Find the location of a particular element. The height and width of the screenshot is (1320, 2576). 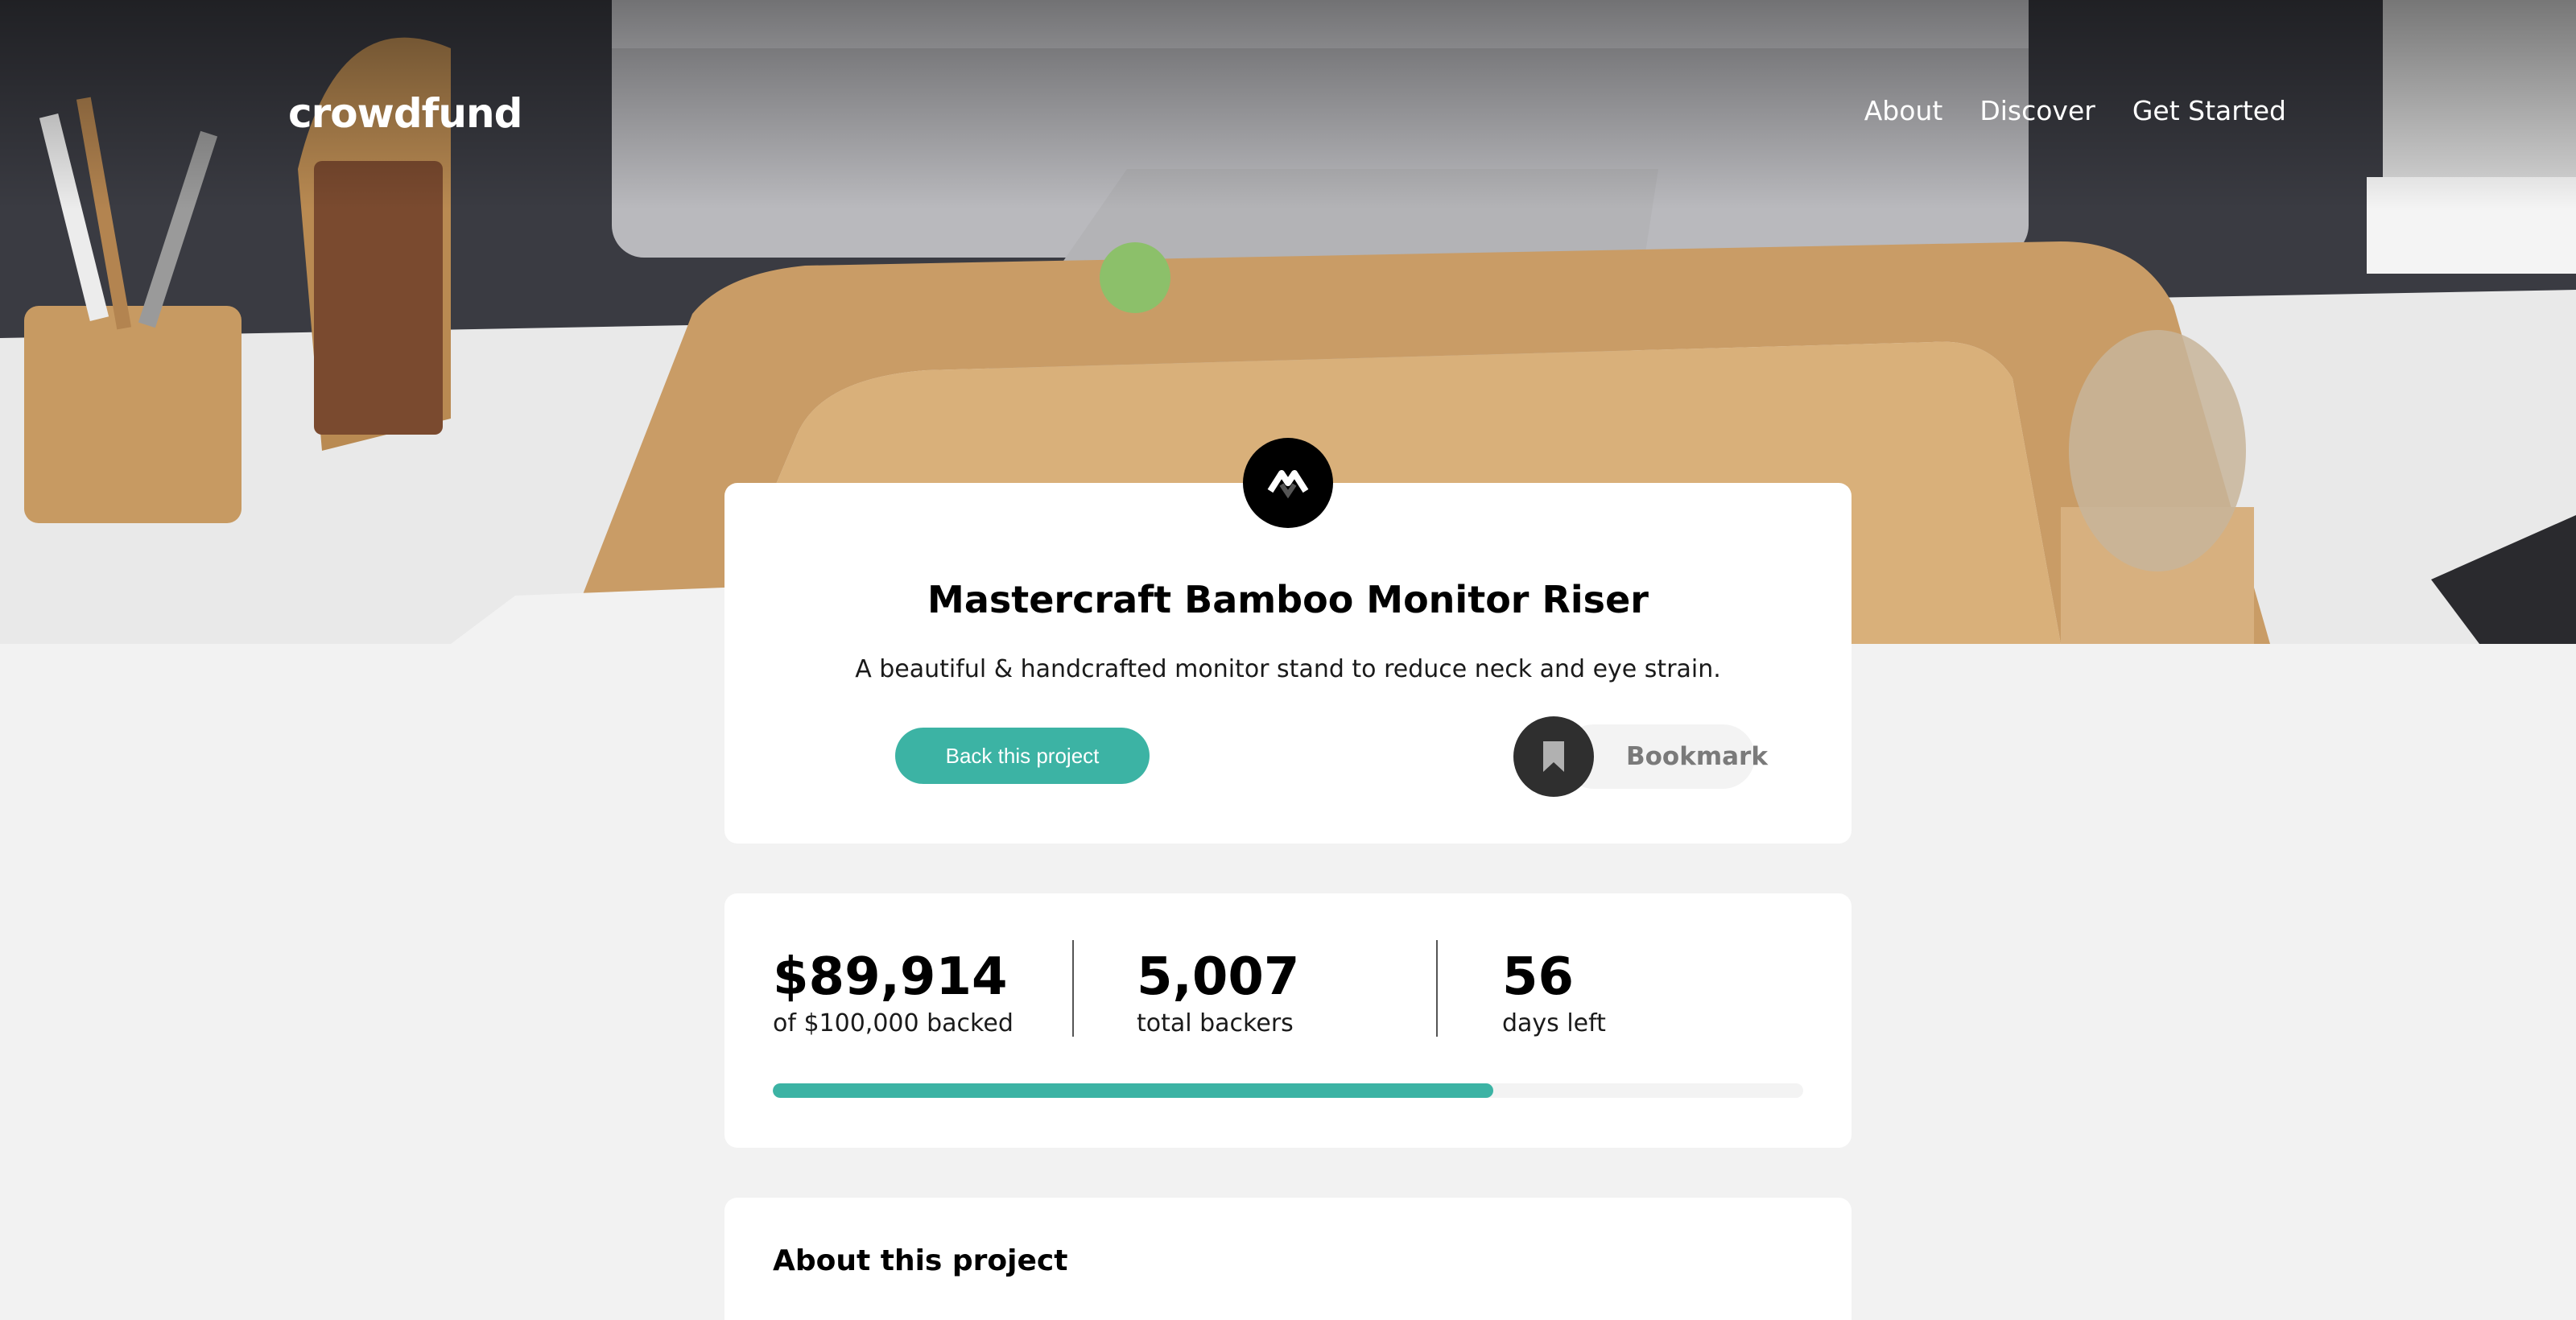

main-nav: About Discover Get Started is located at coordinates (2075, 110).